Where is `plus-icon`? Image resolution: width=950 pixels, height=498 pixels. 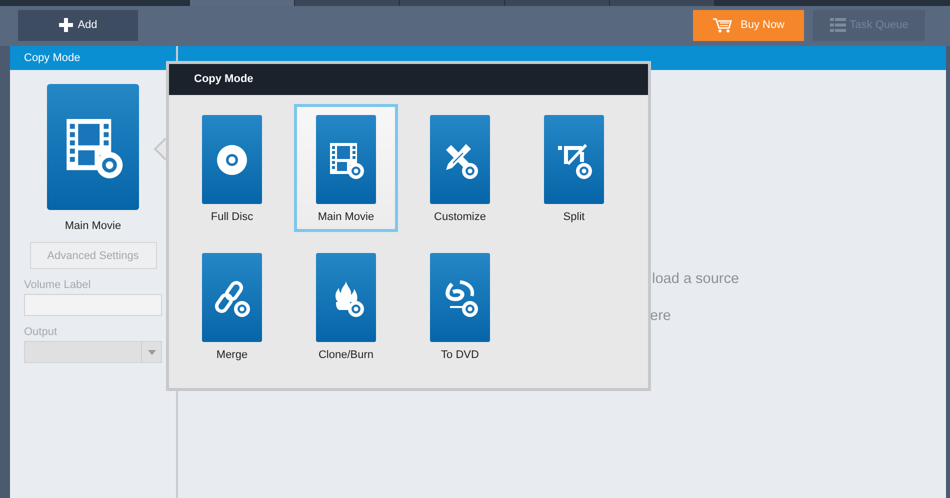
plus-icon is located at coordinates (65, 25).